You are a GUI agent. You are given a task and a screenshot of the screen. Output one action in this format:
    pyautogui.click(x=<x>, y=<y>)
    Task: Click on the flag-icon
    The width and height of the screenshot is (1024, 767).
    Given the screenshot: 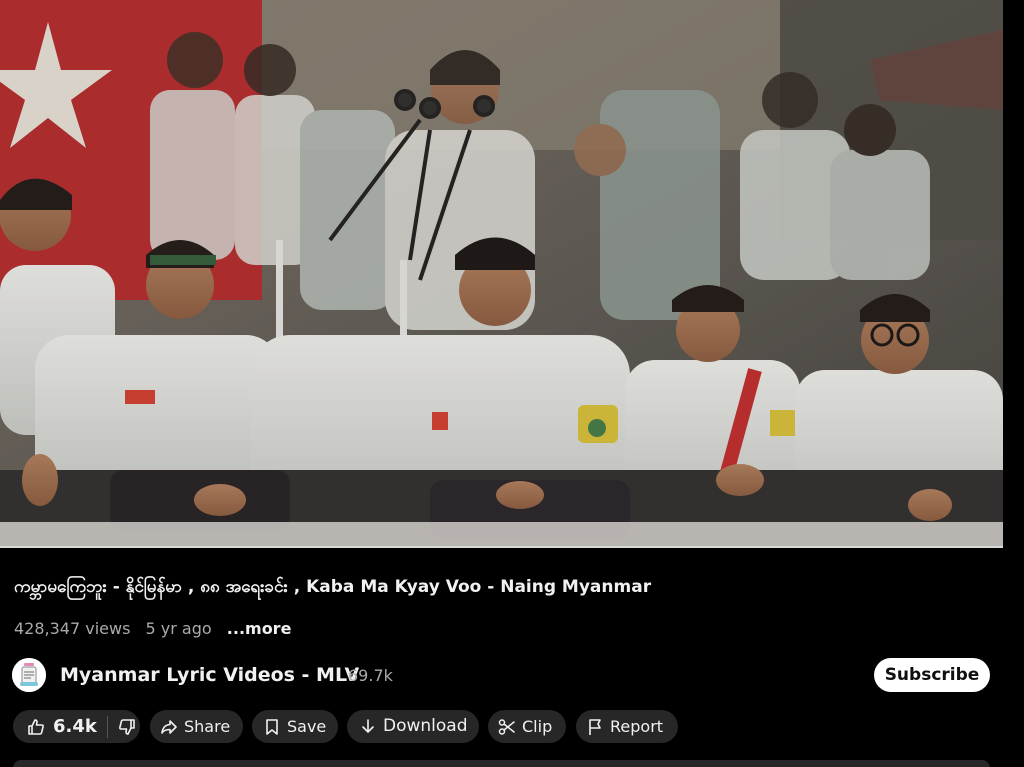 What is the action you would take?
    pyautogui.click(x=595, y=727)
    